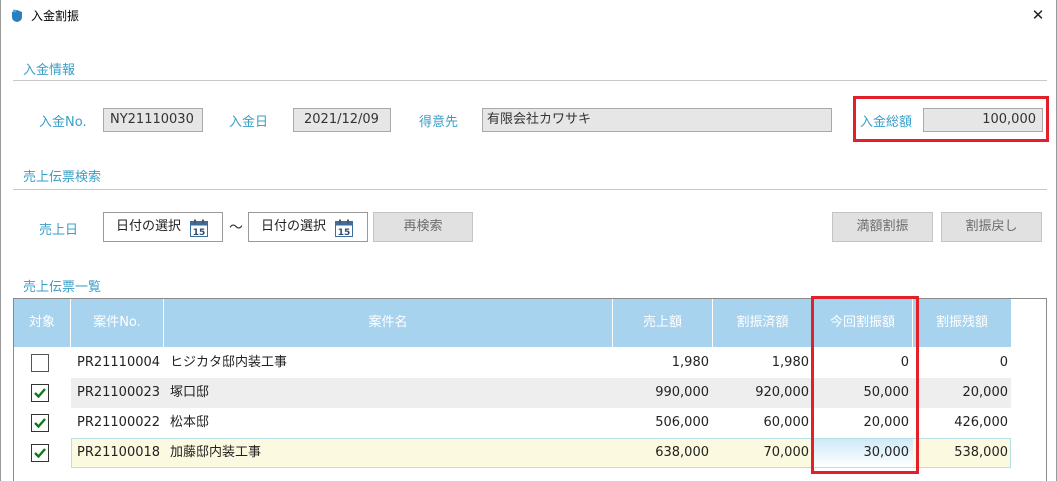 This screenshot has height=481, width=1057. Describe the element at coordinates (682, 452) in the screenshot. I see `sales-amount-cell: 638,000` at that location.